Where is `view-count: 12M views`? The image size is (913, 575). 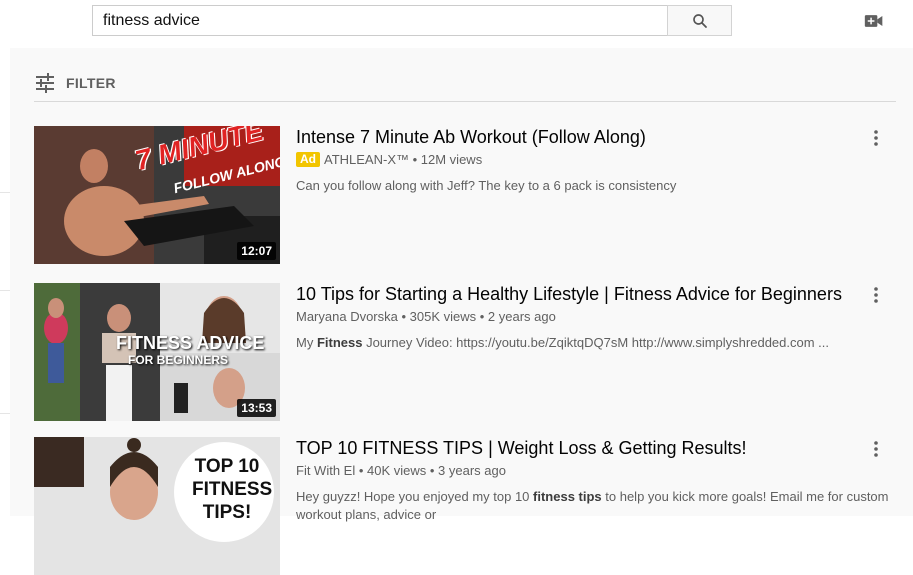 view-count: 12M views is located at coordinates (451, 159).